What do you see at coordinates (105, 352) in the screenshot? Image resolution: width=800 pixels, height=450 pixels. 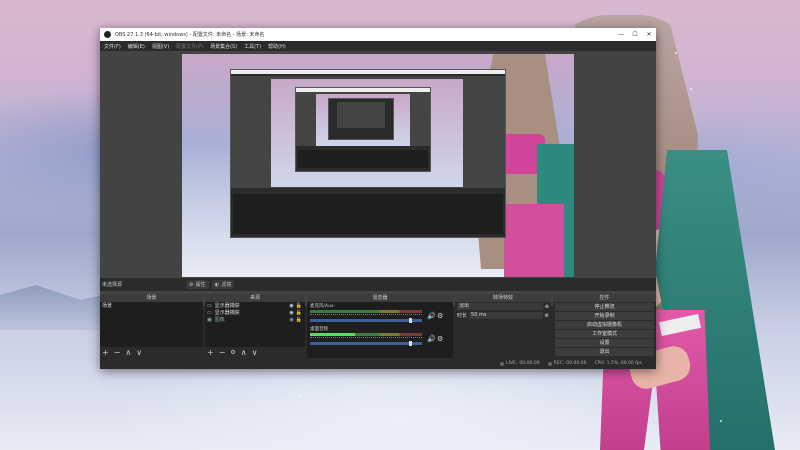 I see `add-scene-icon: +` at bounding box center [105, 352].